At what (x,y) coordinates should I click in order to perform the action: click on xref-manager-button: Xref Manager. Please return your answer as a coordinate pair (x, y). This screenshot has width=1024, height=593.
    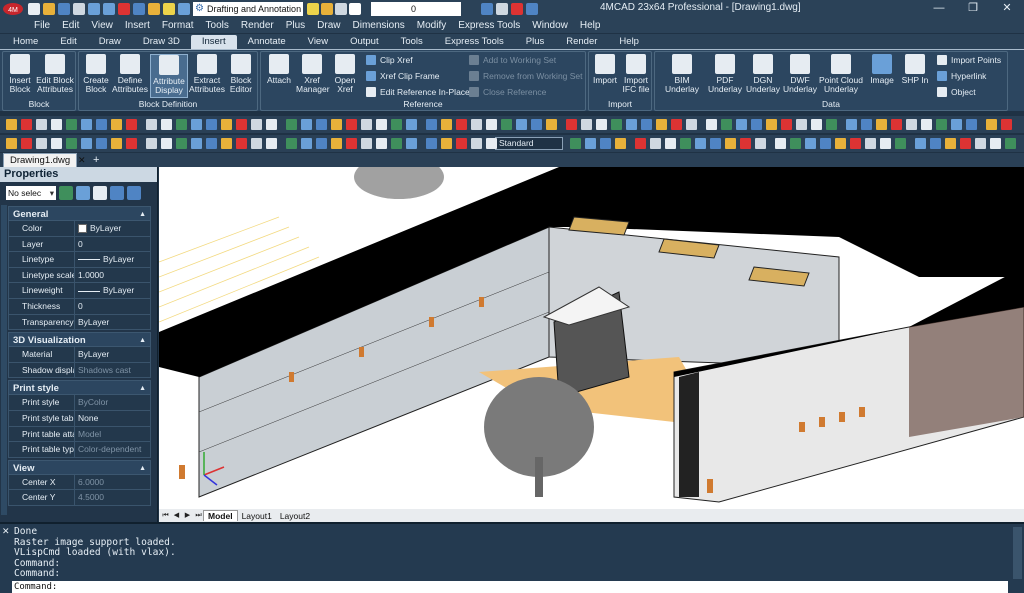
    Looking at the image, I should click on (313, 74).